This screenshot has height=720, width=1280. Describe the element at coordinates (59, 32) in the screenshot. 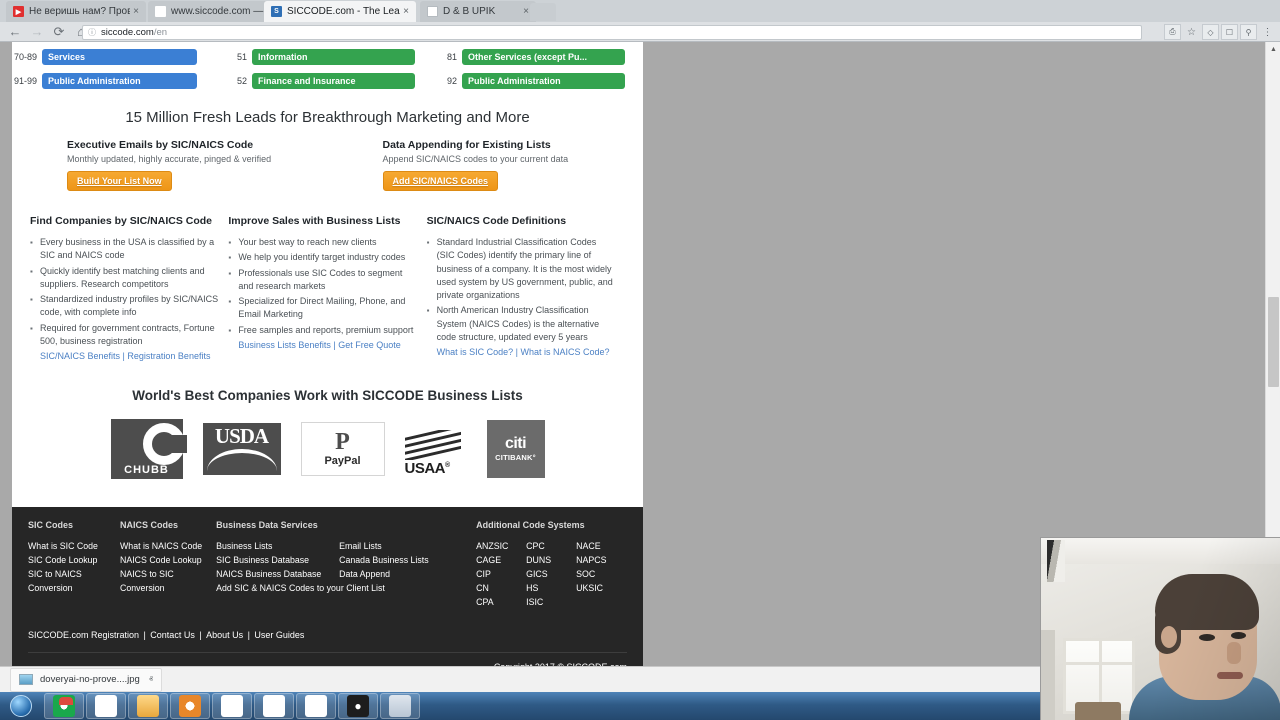

I see `reload-button: ⟳` at that location.